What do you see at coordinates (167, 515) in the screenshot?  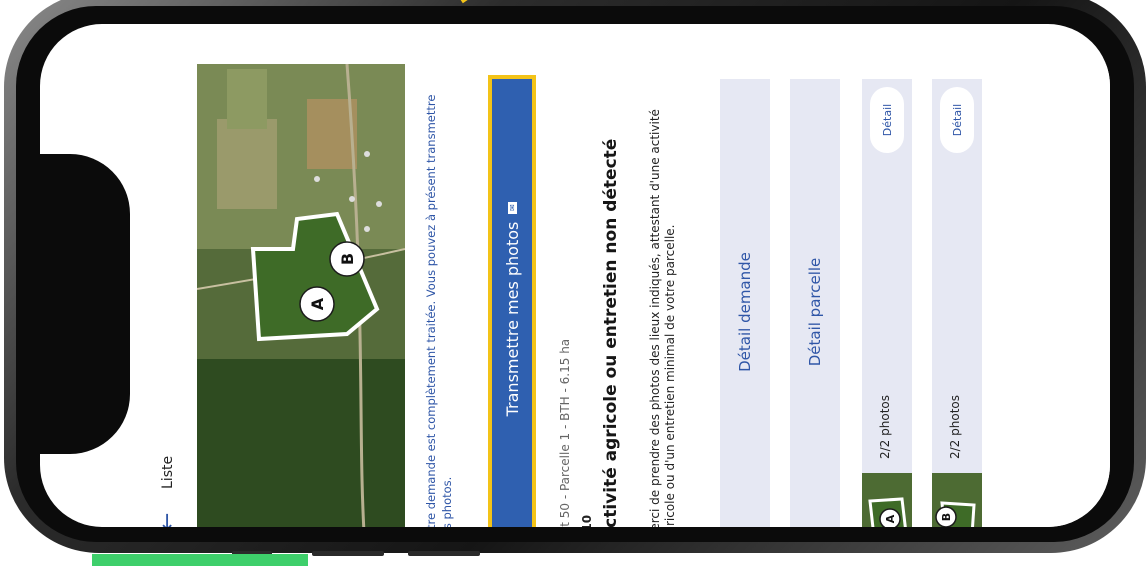 I see `back-arrow-icon: ←` at bounding box center [167, 515].